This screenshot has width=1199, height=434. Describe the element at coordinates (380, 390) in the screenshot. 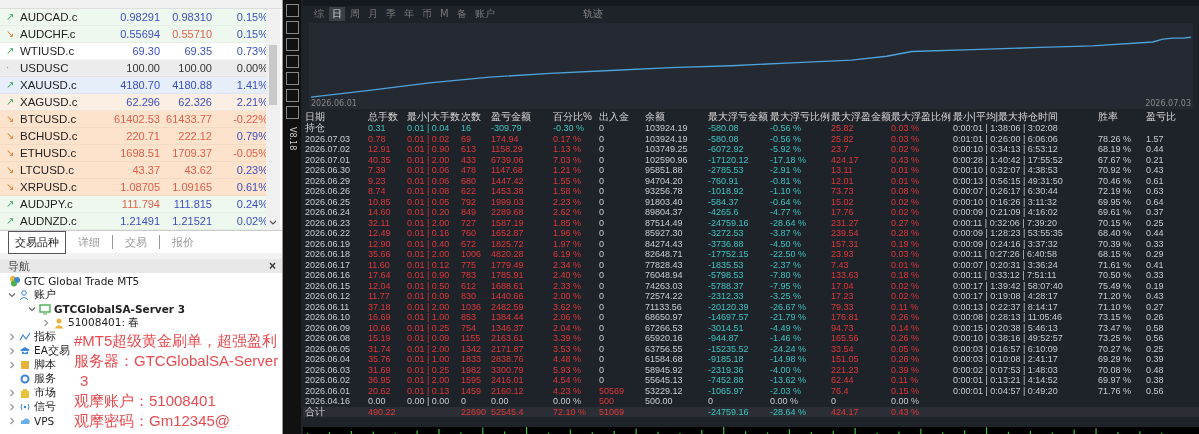

I see `table-cell-text: 20.62` at that location.